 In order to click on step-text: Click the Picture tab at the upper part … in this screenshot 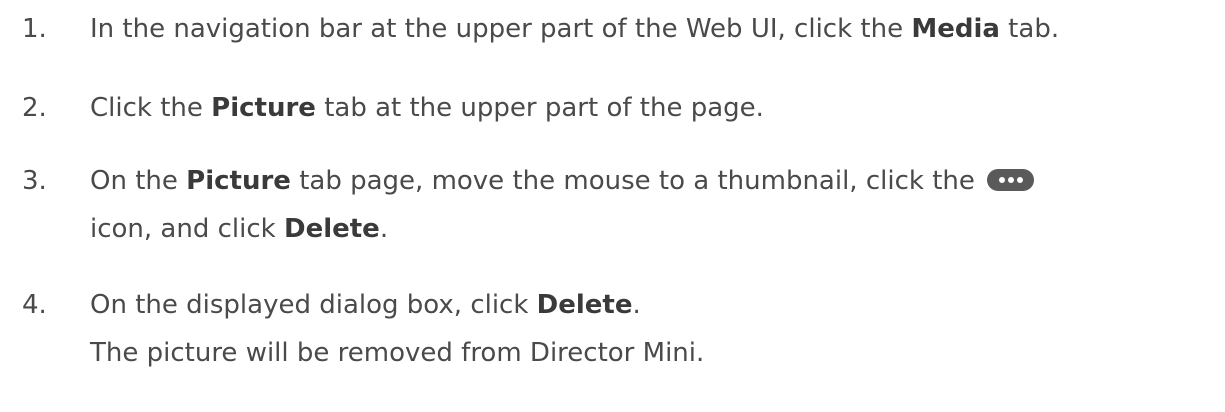, I will do `click(427, 108)`.